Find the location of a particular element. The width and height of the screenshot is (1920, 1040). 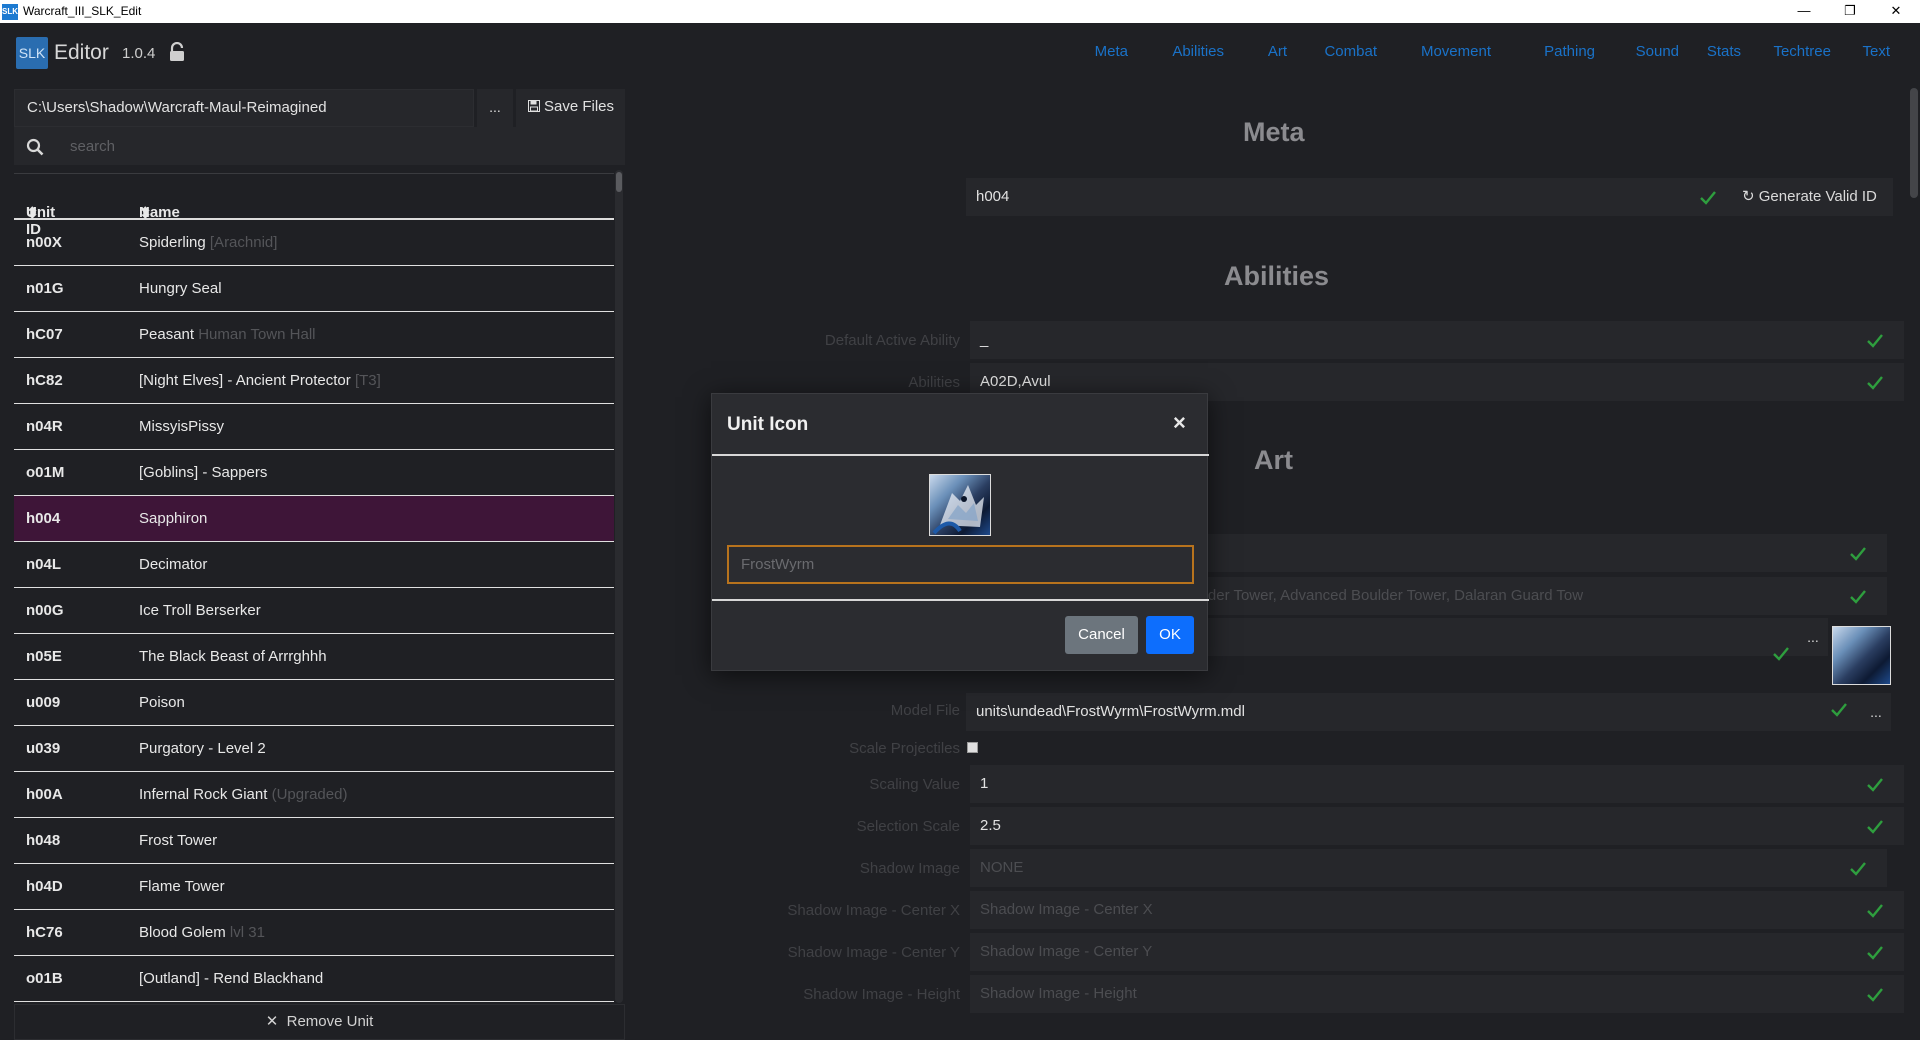

close-icon: ✕ is located at coordinates (272, 1021).